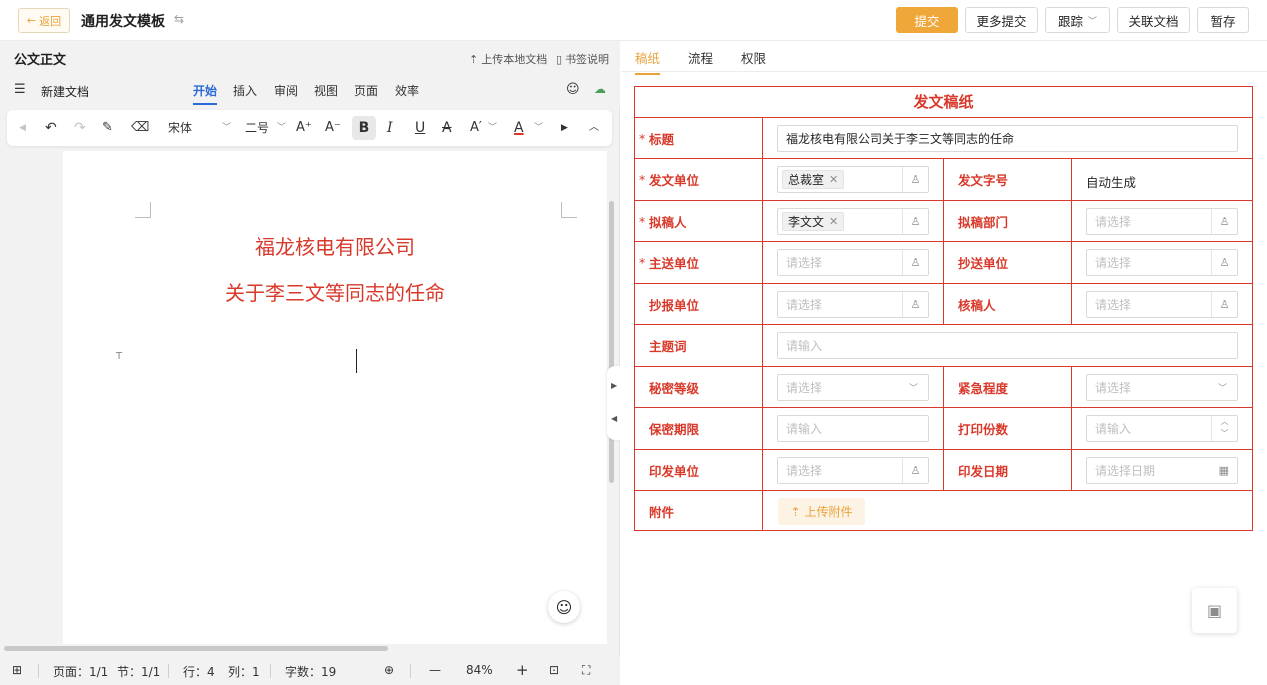 The width and height of the screenshot is (1267, 685). Describe the element at coordinates (1001, 20) in the screenshot. I see `more-submit-button: 更多提交` at that location.